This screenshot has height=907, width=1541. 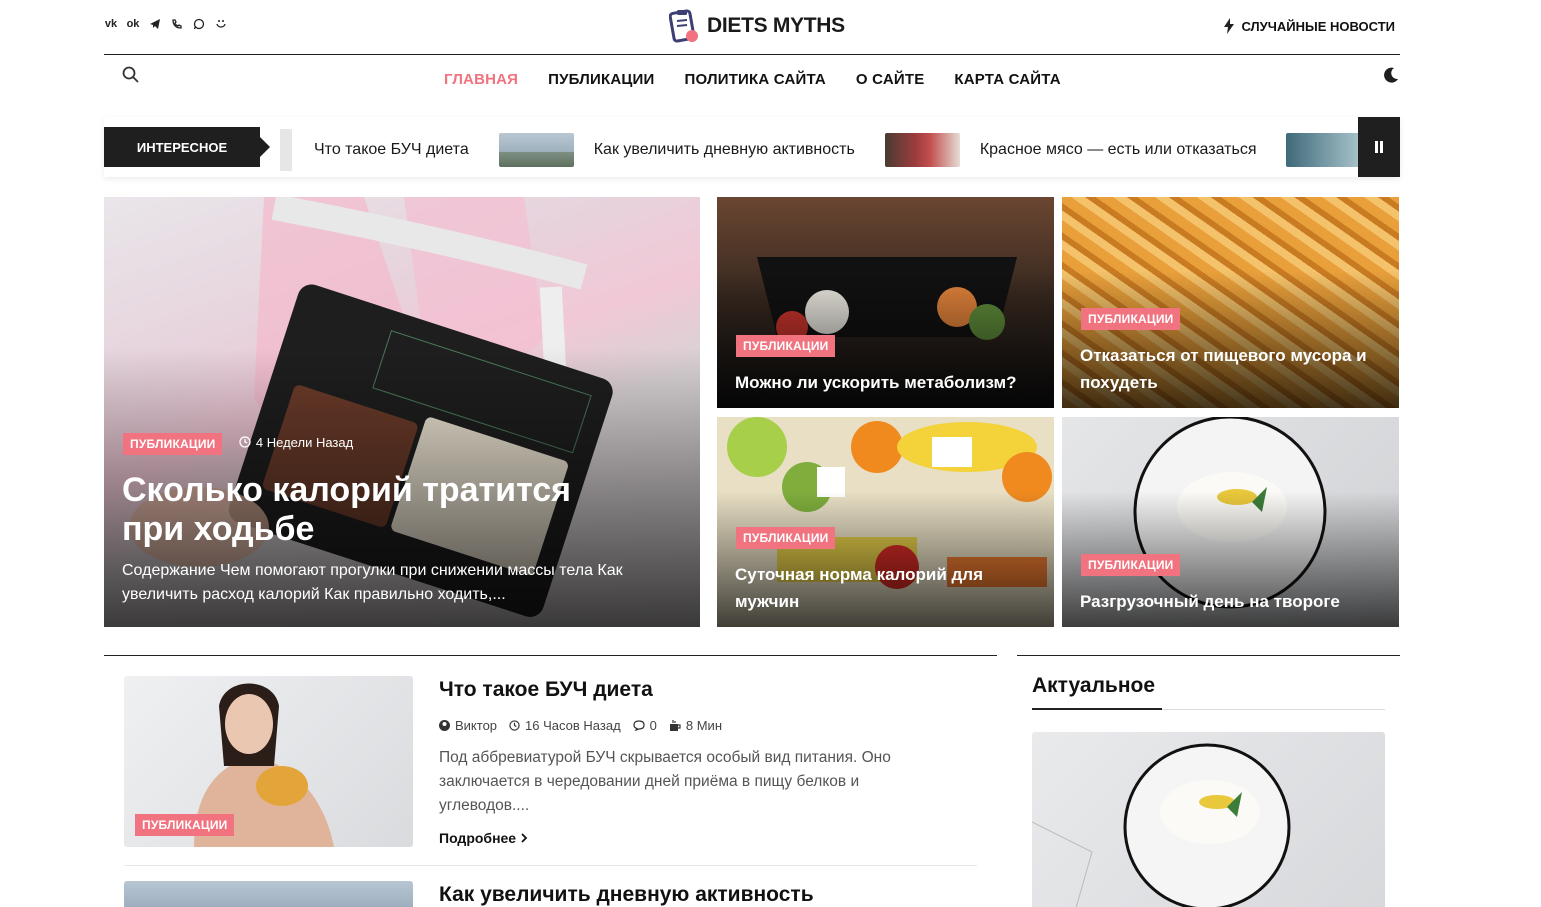 I want to click on logo-text: DIETS MYTHS, so click(x=776, y=25).